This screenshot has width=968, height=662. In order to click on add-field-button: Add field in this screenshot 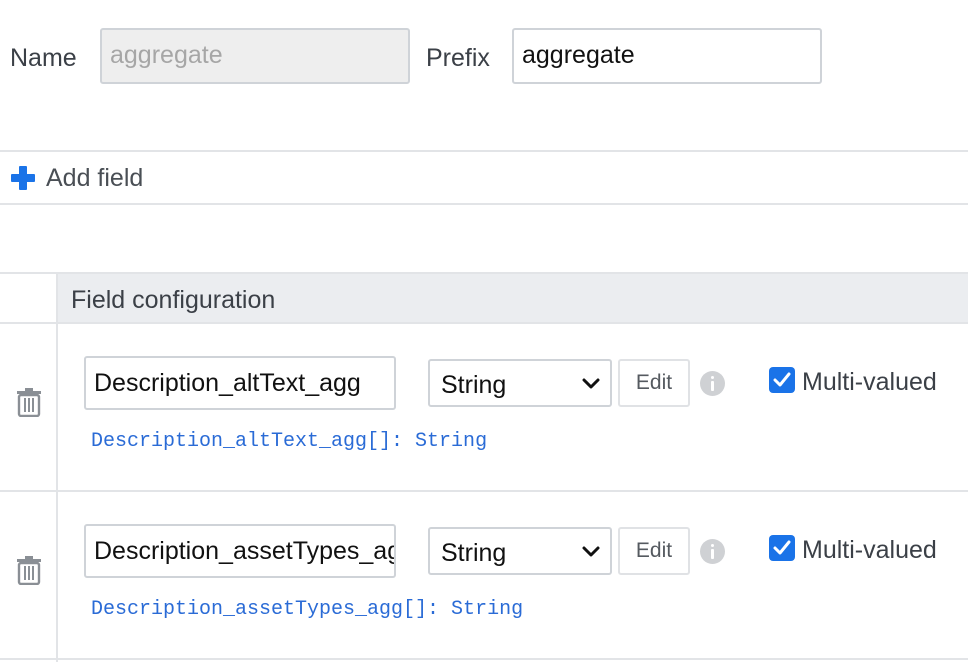, I will do `click(94, 178)`.